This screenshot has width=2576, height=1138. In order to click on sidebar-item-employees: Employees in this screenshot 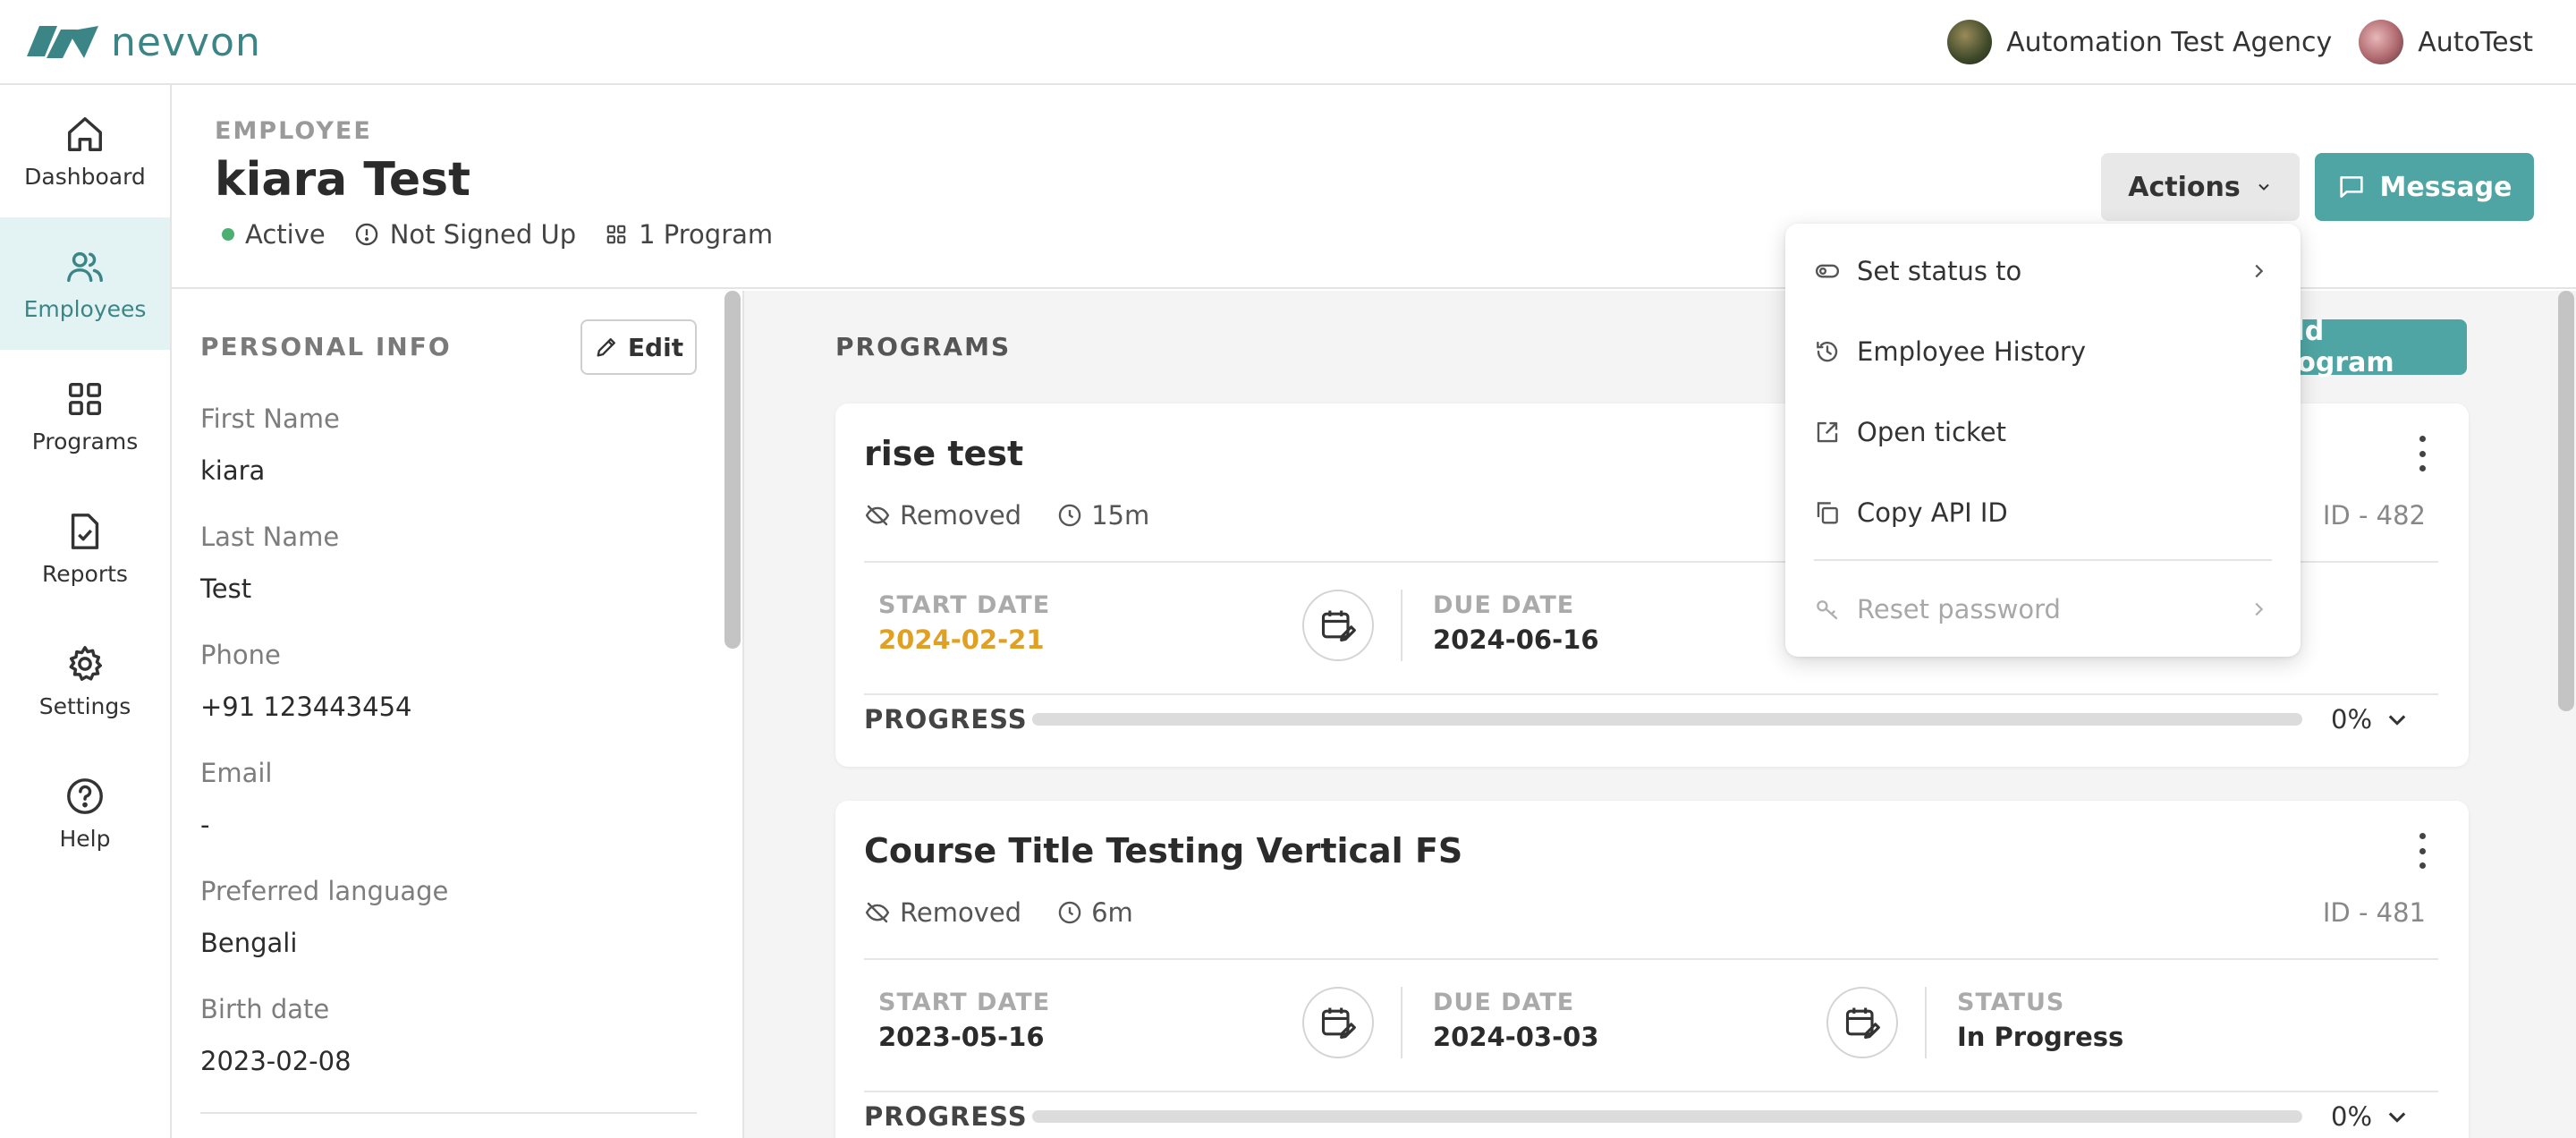, I will do `click(85, 283)`.